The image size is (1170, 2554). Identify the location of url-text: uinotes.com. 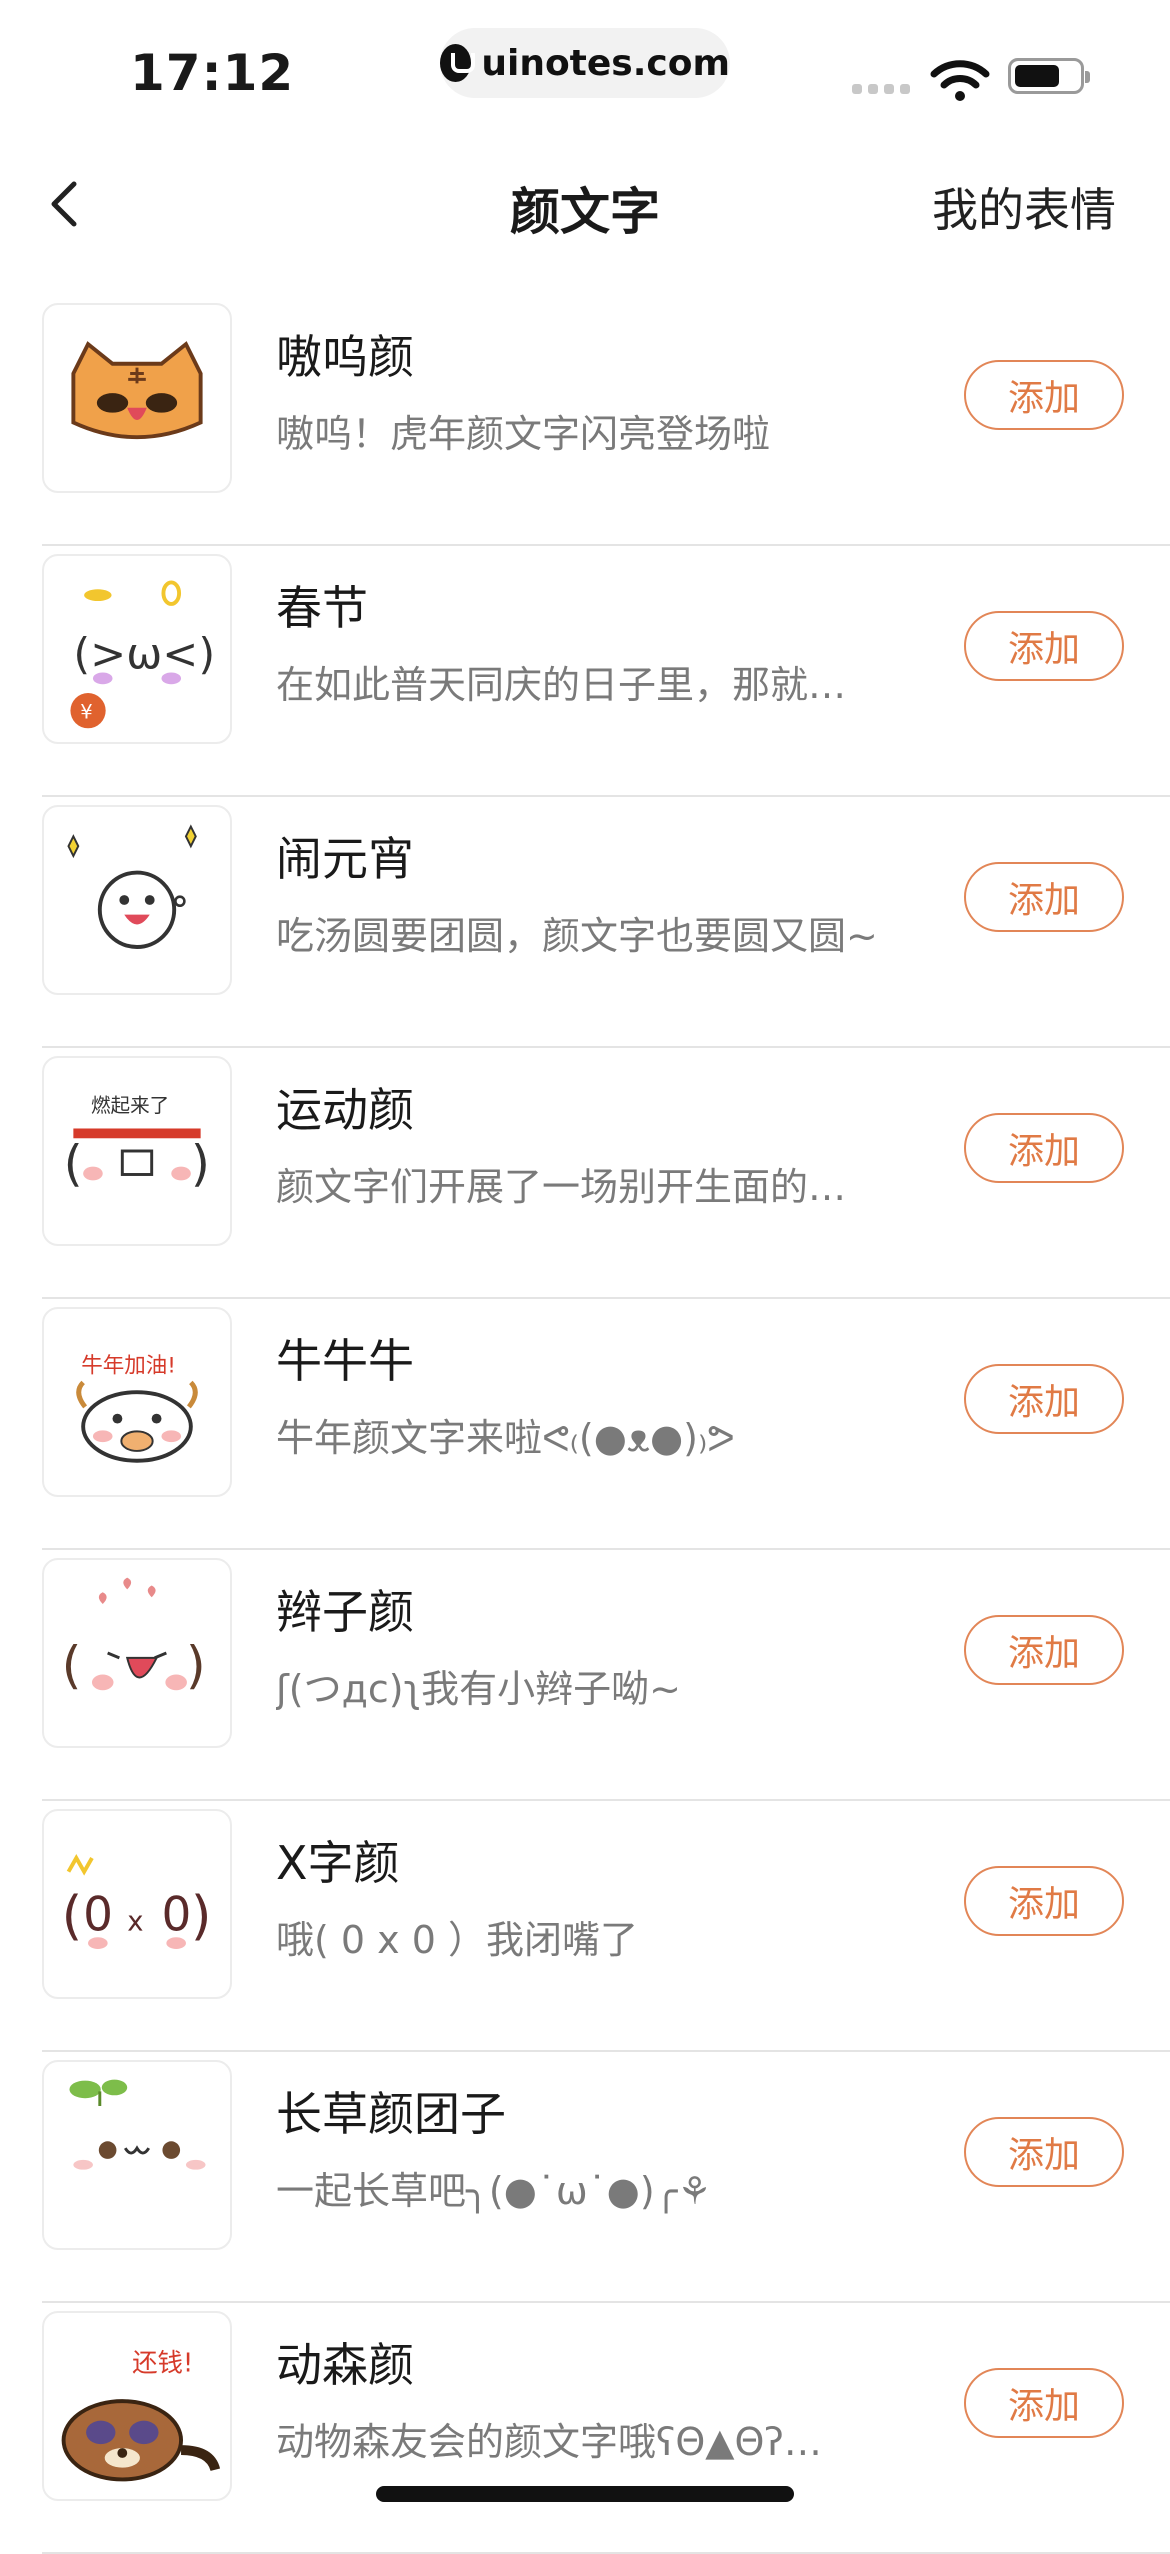
(605, 63).